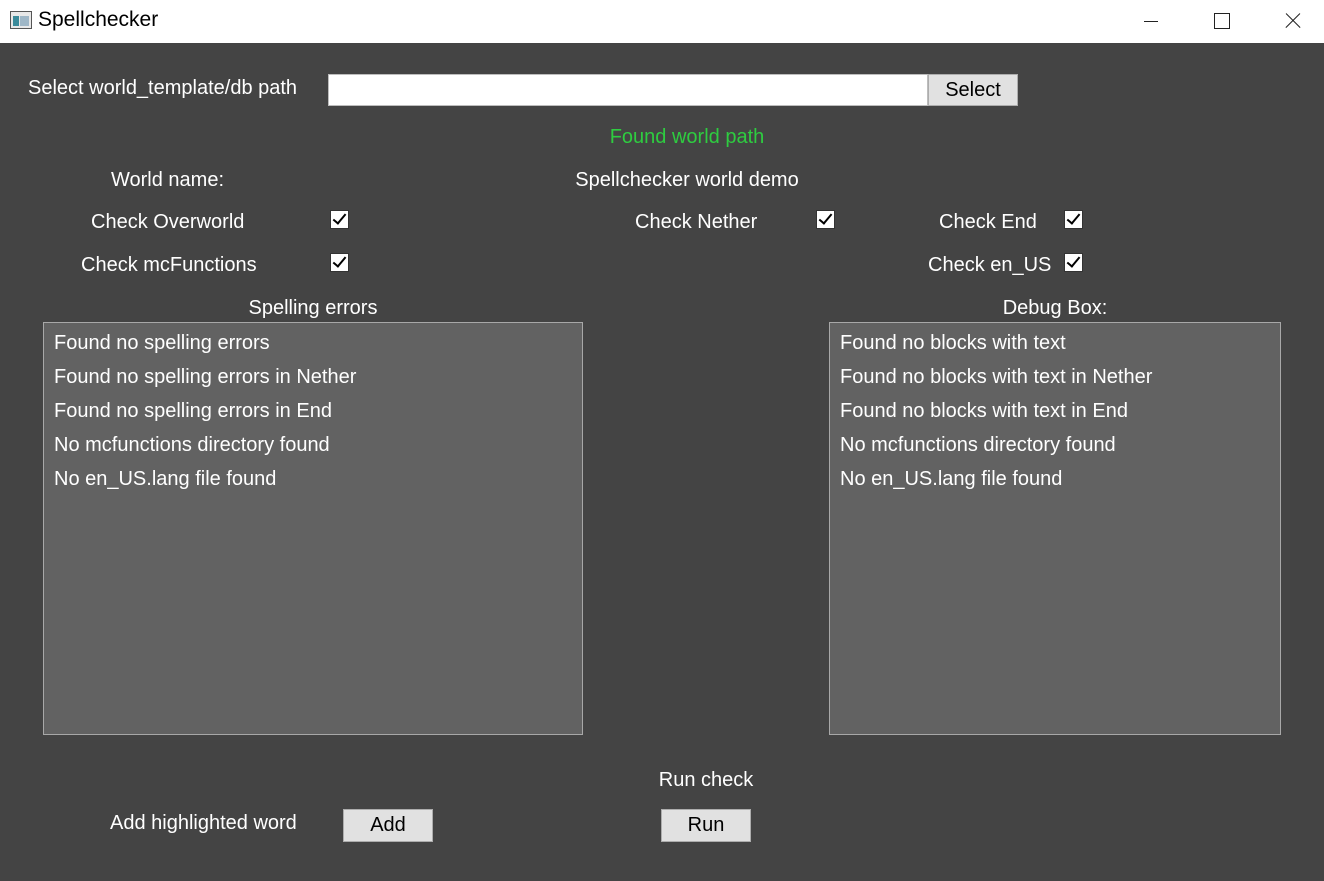  I want to click on list-item: Found no blocks with text, so click(1060, 346).